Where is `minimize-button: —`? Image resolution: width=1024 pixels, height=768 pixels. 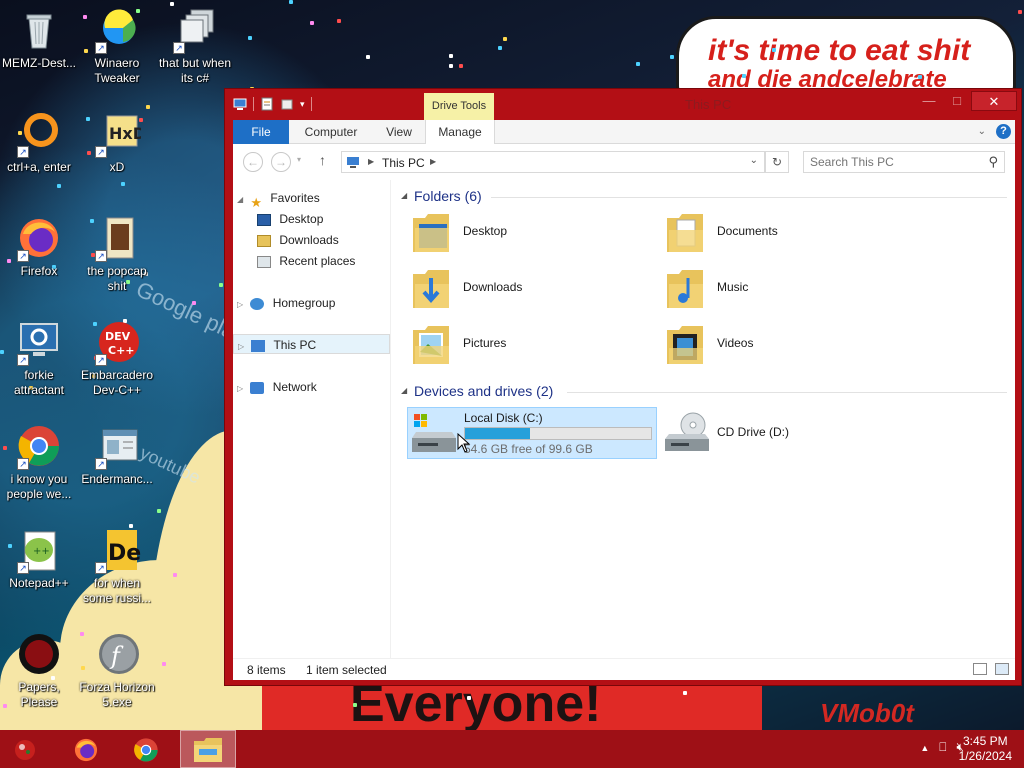
minimize-button: — is located at coordinates (929, 101).